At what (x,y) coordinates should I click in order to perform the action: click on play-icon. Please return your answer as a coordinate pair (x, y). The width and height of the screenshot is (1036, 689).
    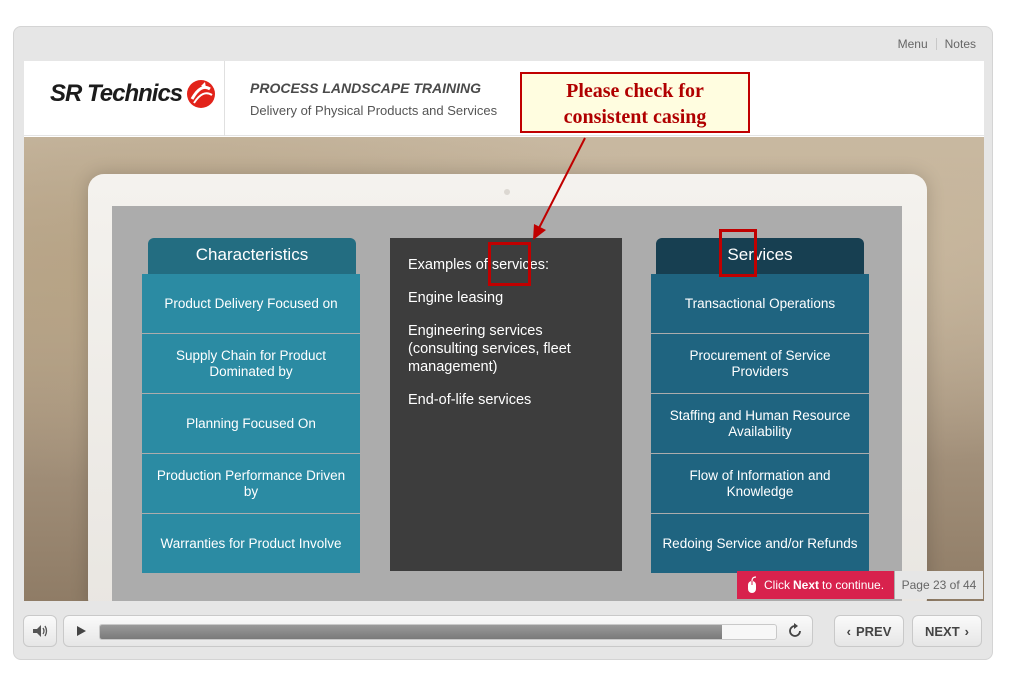
    Looking at the image, I should click on (81, 631).